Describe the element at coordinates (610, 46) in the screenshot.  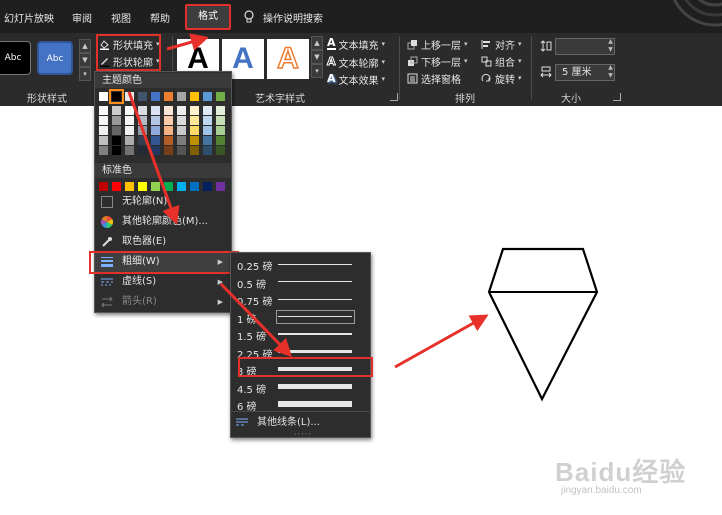
I see `height-spinner-icon: ▲ ▼` at that location.